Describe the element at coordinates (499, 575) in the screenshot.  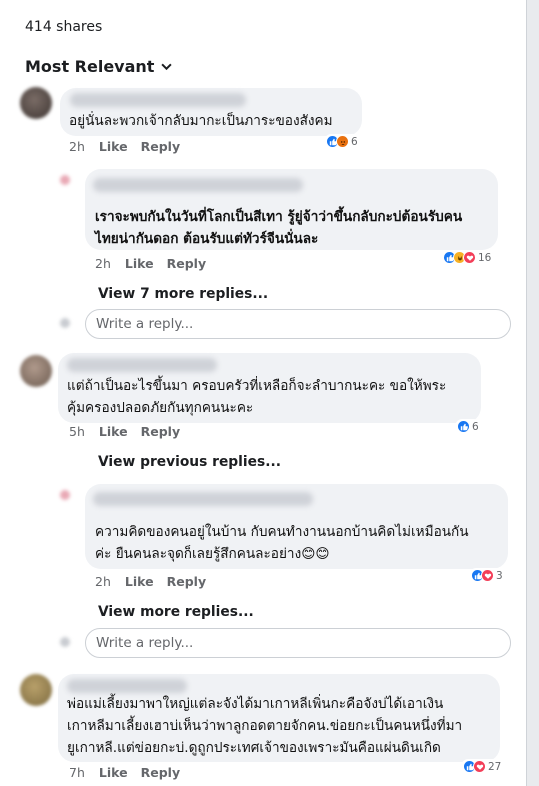
I see `reaction-count: 3` at that location.